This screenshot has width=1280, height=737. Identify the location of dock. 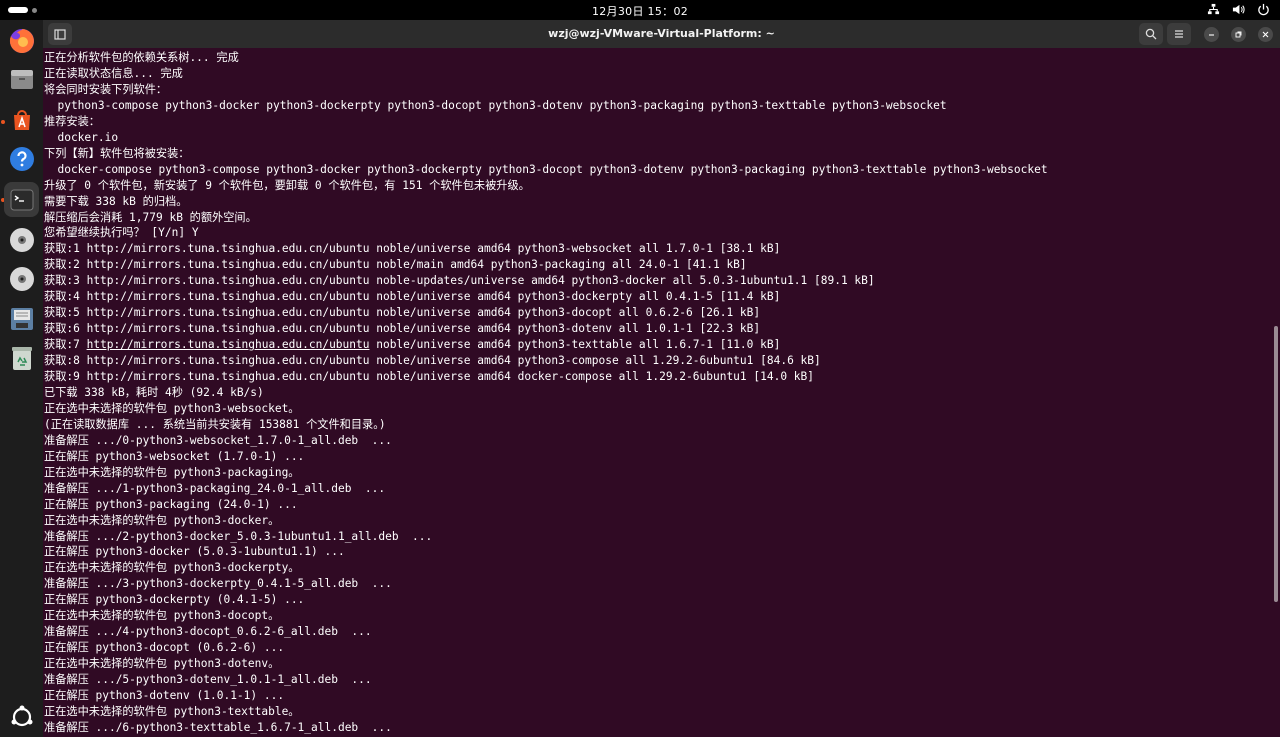
(21, 378).